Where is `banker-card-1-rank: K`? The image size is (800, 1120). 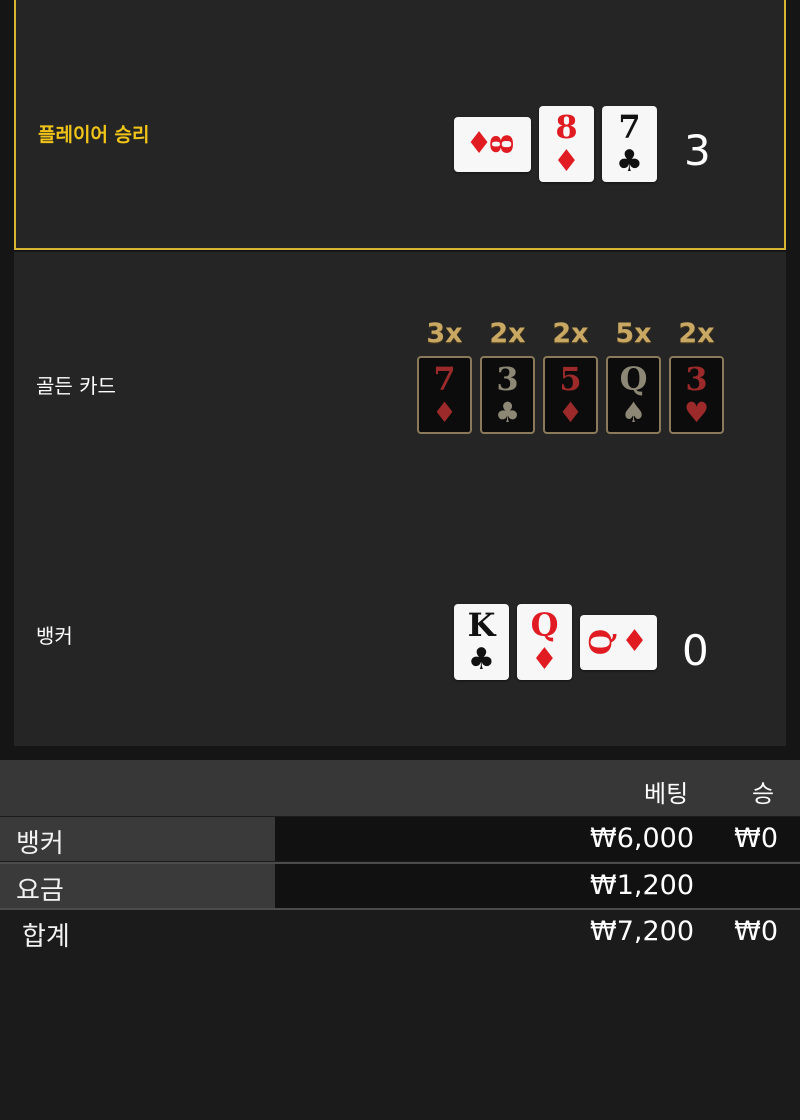
banker-card-1-rank: K is located at coordinates (481, 625).